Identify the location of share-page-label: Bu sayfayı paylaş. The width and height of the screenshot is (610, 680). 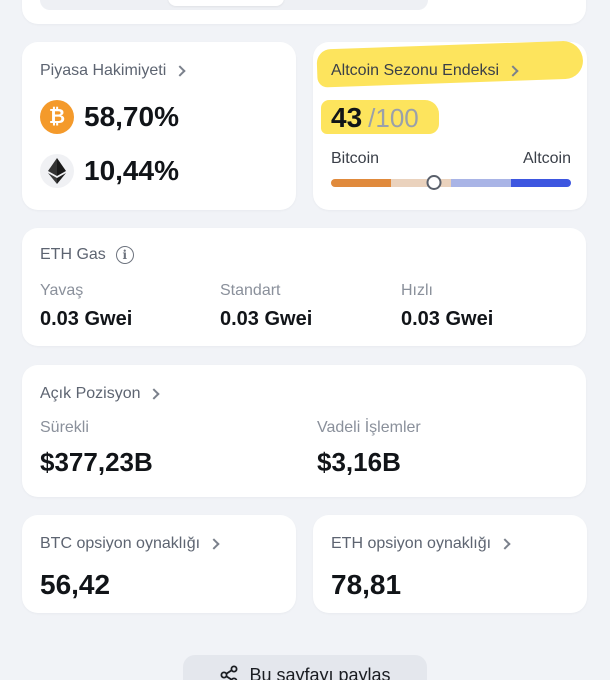
(320, 672).